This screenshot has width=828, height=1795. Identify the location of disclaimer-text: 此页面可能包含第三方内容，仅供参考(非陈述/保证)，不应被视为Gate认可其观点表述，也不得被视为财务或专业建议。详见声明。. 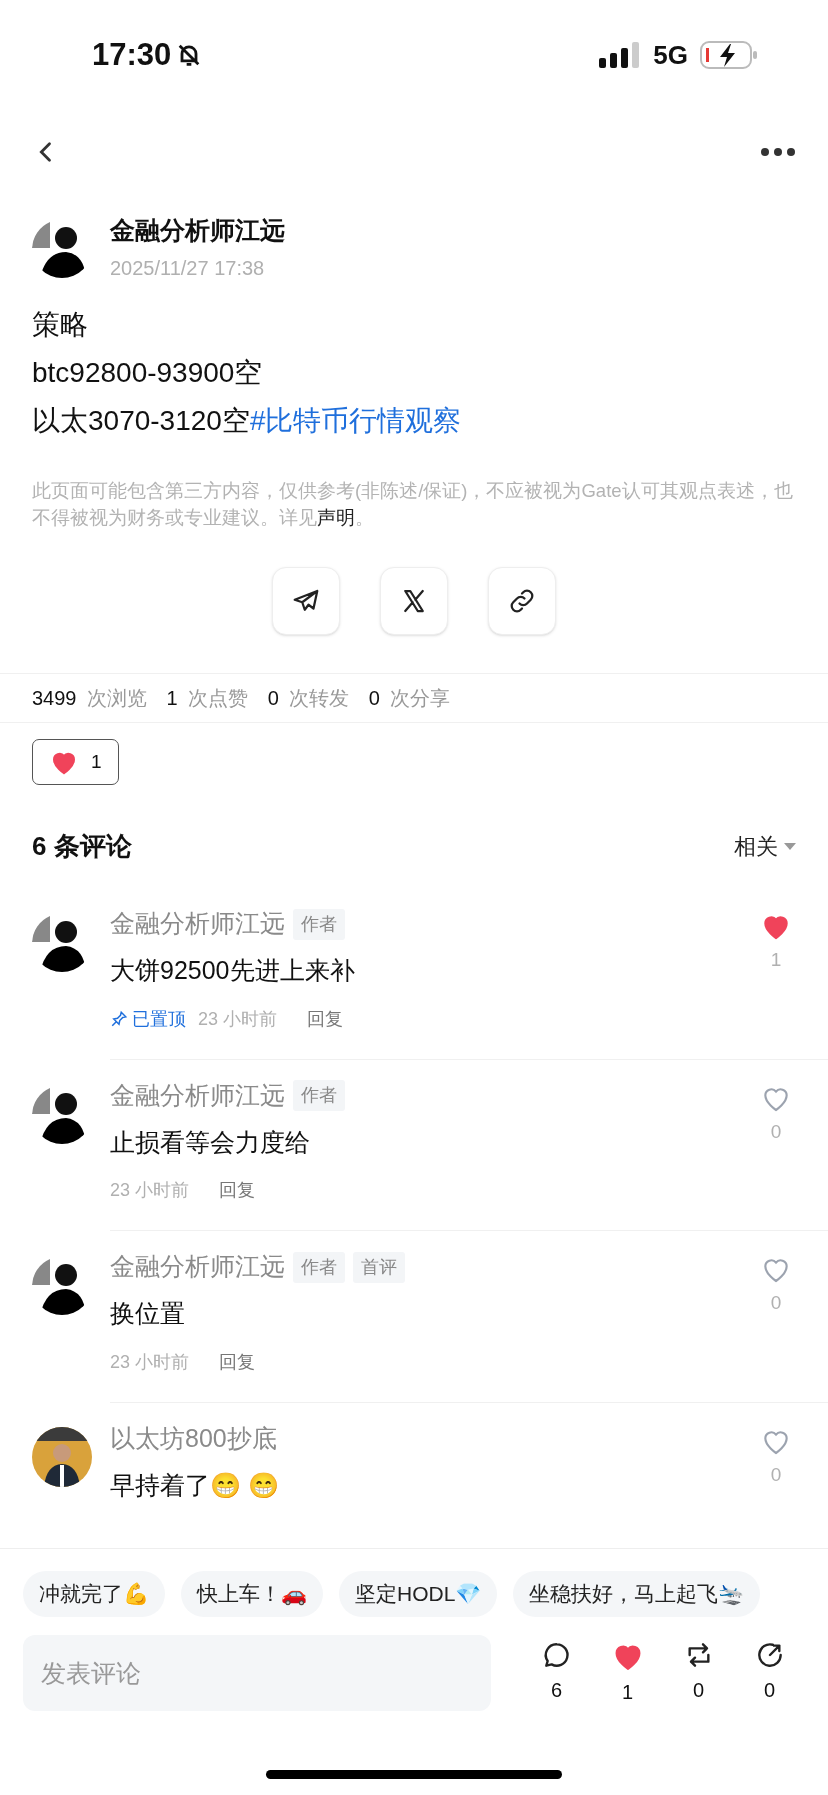
(412, 505).